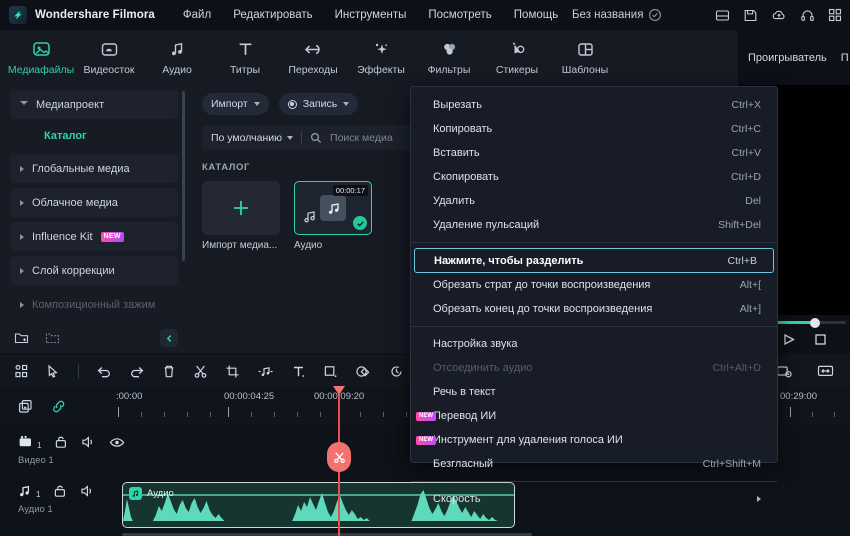 Image resolution: width=850 pixels, height=536 pixels. I want to click on audio-media-caption: Аудио, so click(308, 245).